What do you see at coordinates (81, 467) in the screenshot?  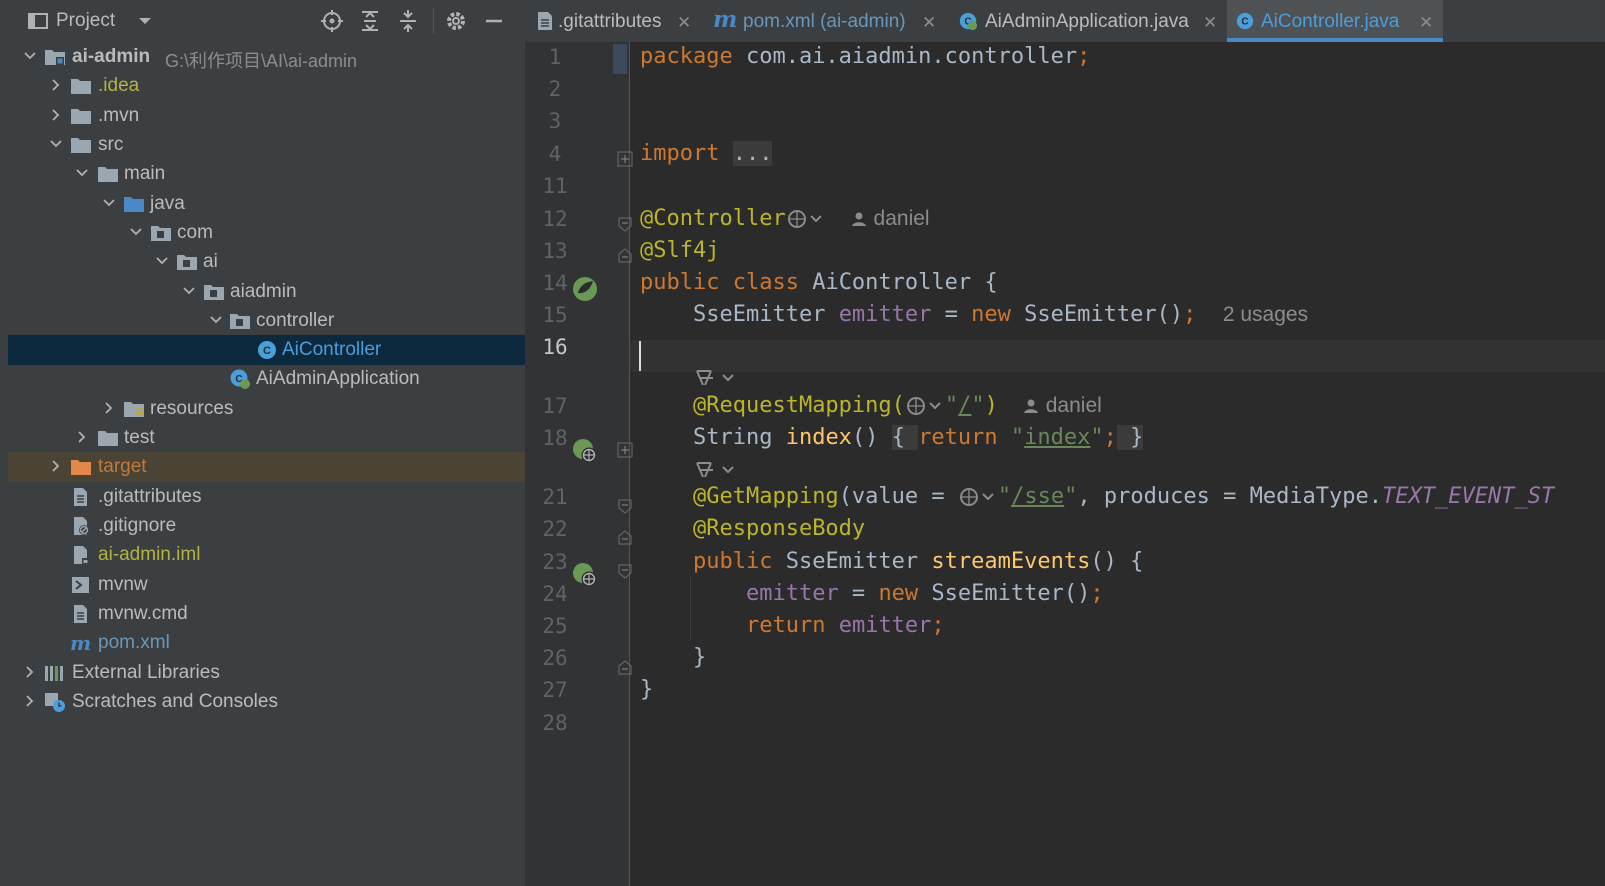 I see `excluded-folder-icon` at bounding box center [81, 467].